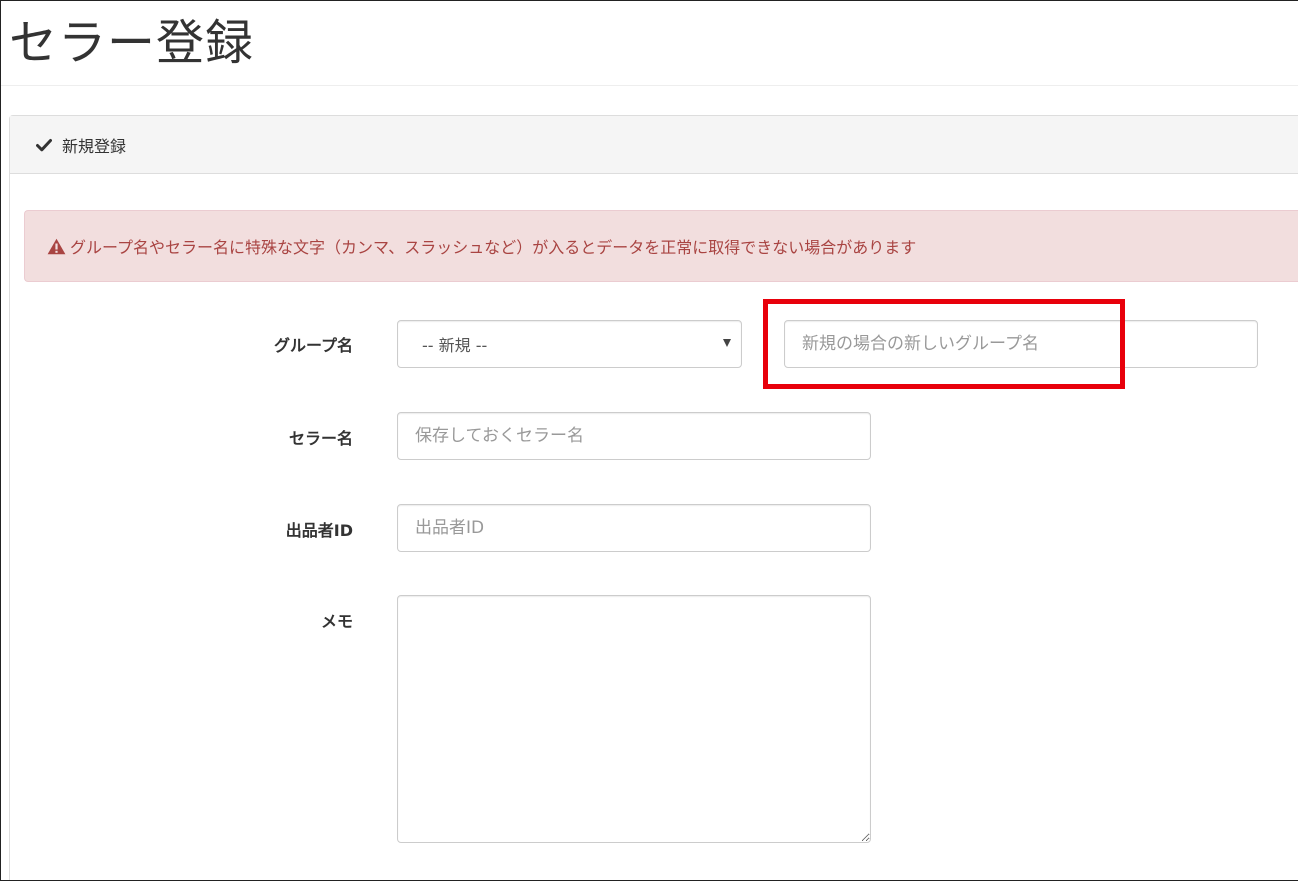  Describe the element at coordinates (634, 528) in the screenshot. I see `seller-id-input` at that location.